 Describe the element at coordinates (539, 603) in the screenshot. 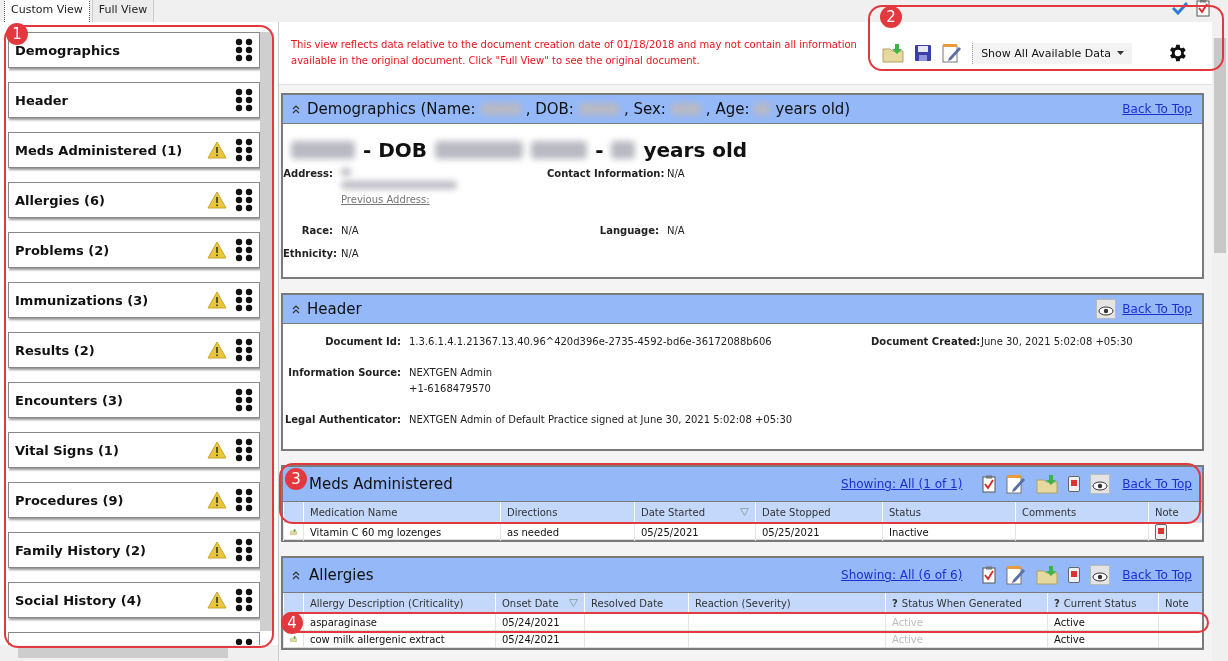

I see `column-header: Onset Date` at that location.